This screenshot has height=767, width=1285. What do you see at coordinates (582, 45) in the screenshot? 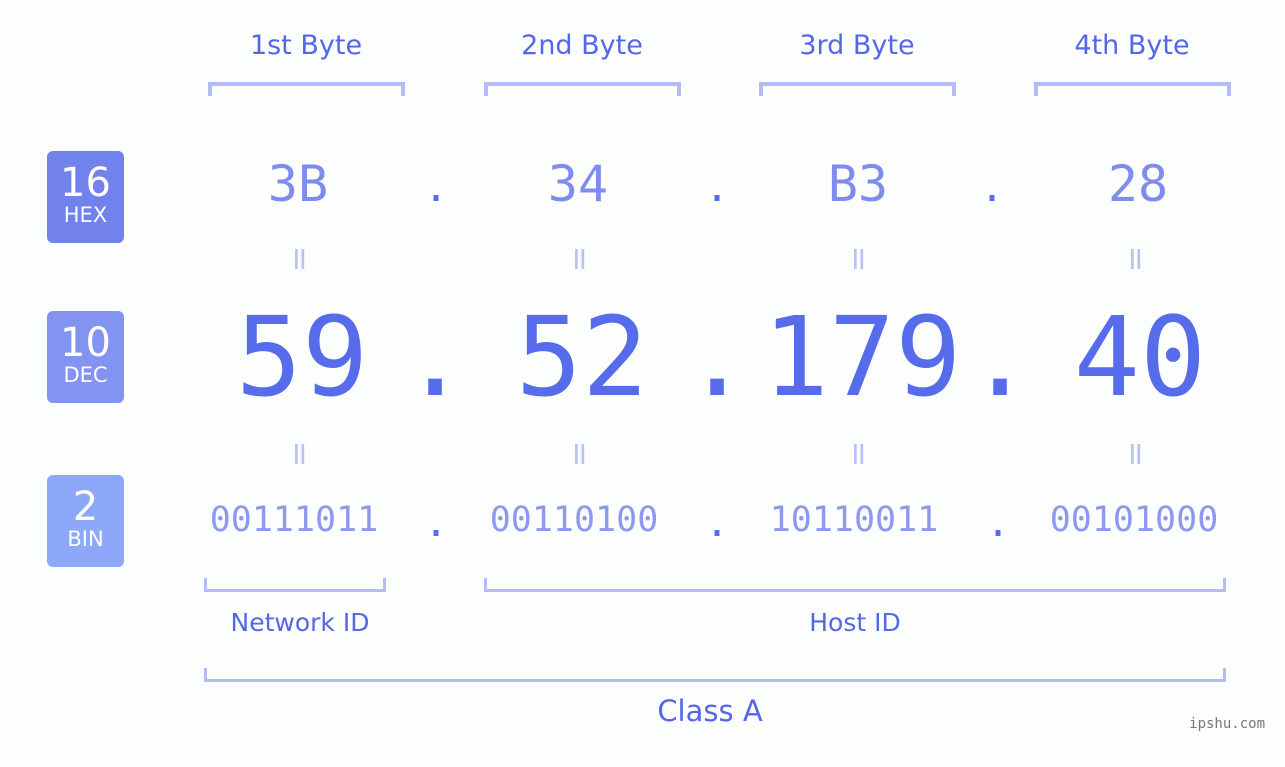
I see `byte-label-2: 2nd Byte` at bounding box center [582, 45].